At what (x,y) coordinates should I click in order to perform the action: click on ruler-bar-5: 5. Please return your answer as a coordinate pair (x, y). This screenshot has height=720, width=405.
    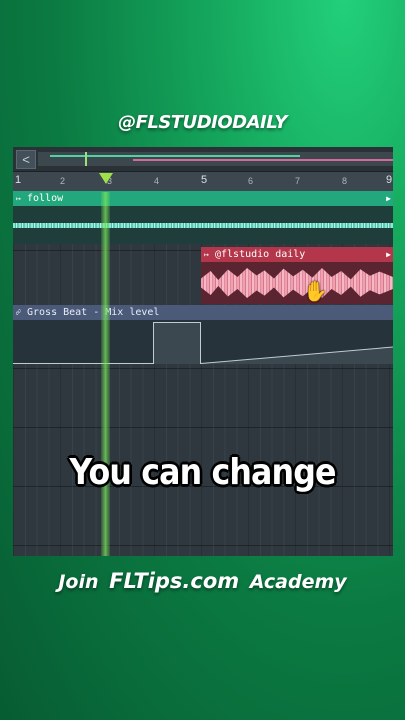
    Looking at the image, I should click on (204, 180).